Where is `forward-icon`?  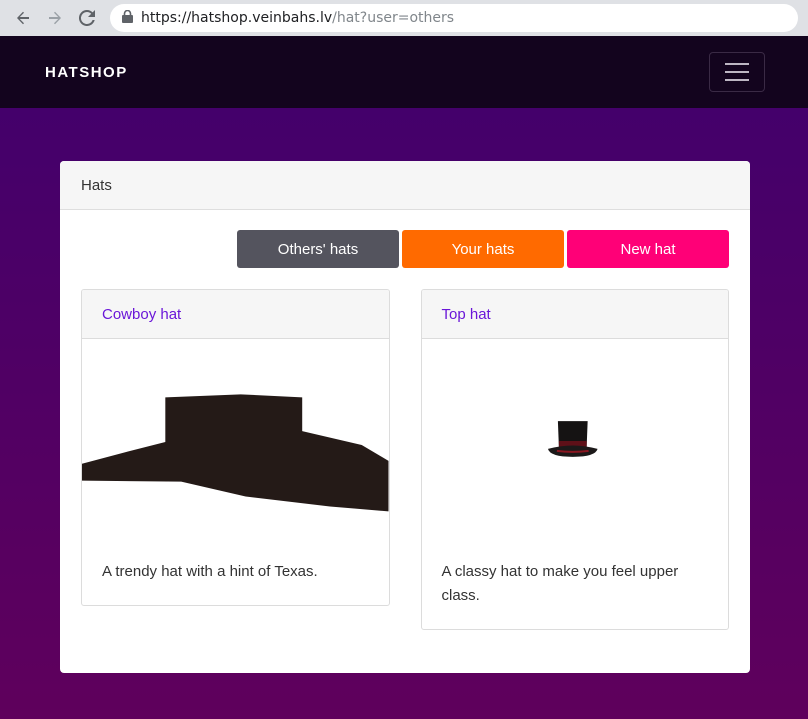
forward-icon is located at coordinates (55, 18).